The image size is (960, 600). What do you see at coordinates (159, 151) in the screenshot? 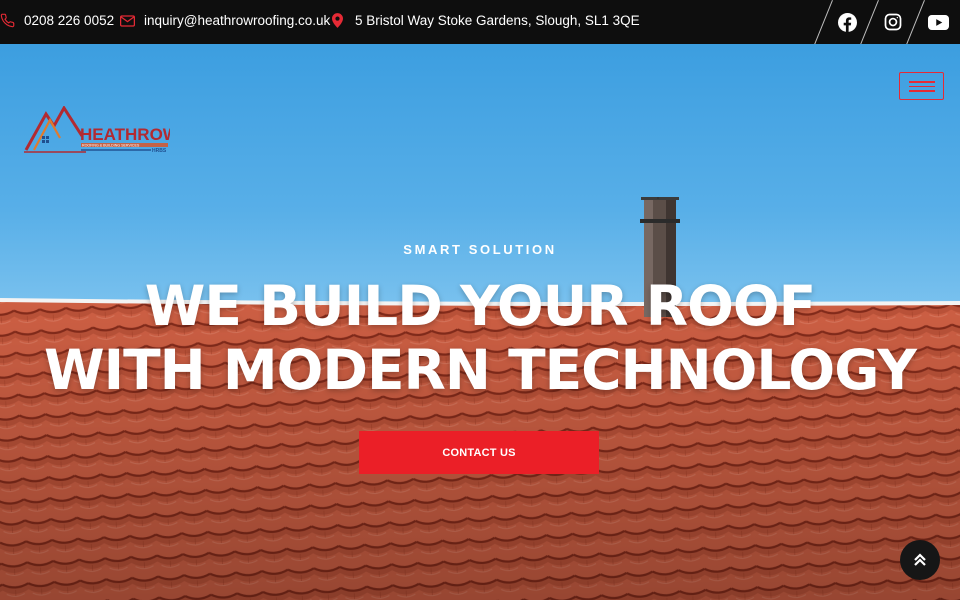
I see `logo-abbr: HRBS` at bounding box center [159, 151].